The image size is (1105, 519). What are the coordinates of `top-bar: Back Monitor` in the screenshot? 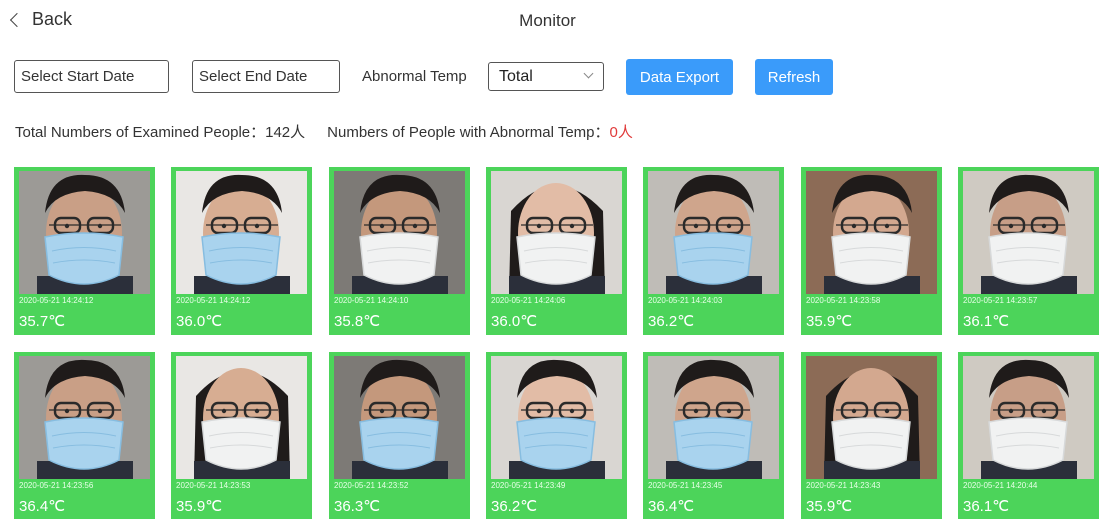 It's located at (552, 22).